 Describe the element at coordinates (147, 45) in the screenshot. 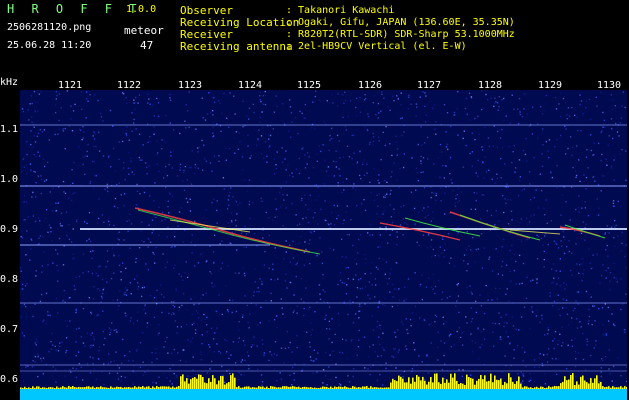

I see `meteor-count: 47` at that location.